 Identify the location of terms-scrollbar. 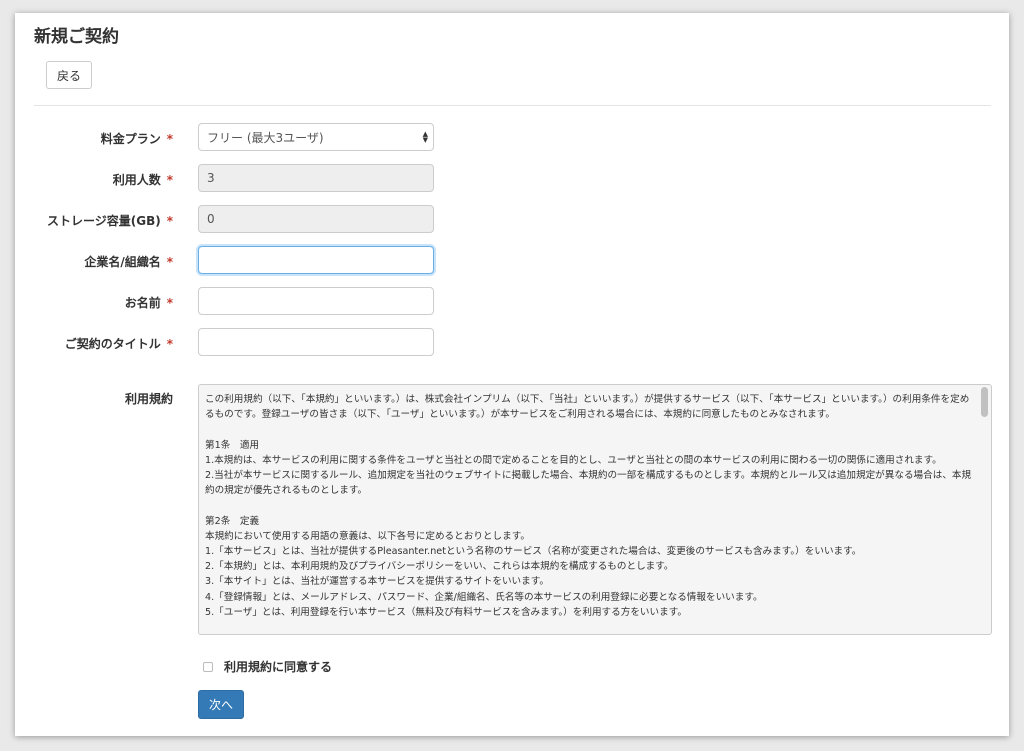
(985, 509).